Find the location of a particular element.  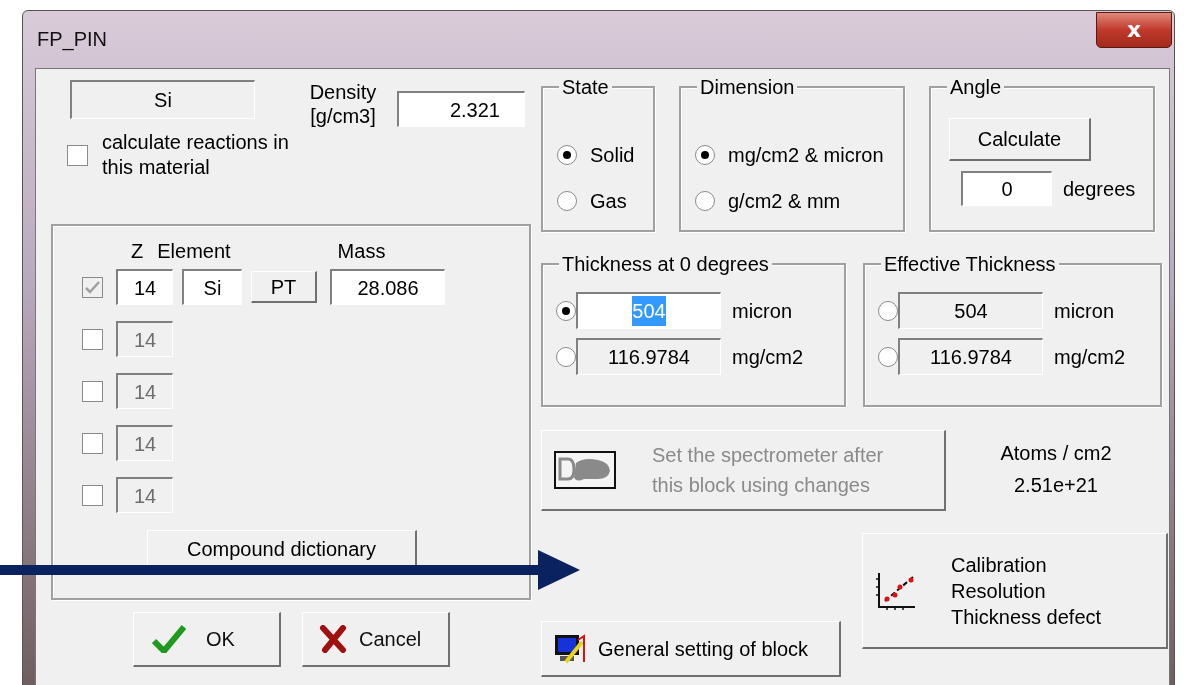

cancel-button: Cancel is located at coordinates (376, 639).